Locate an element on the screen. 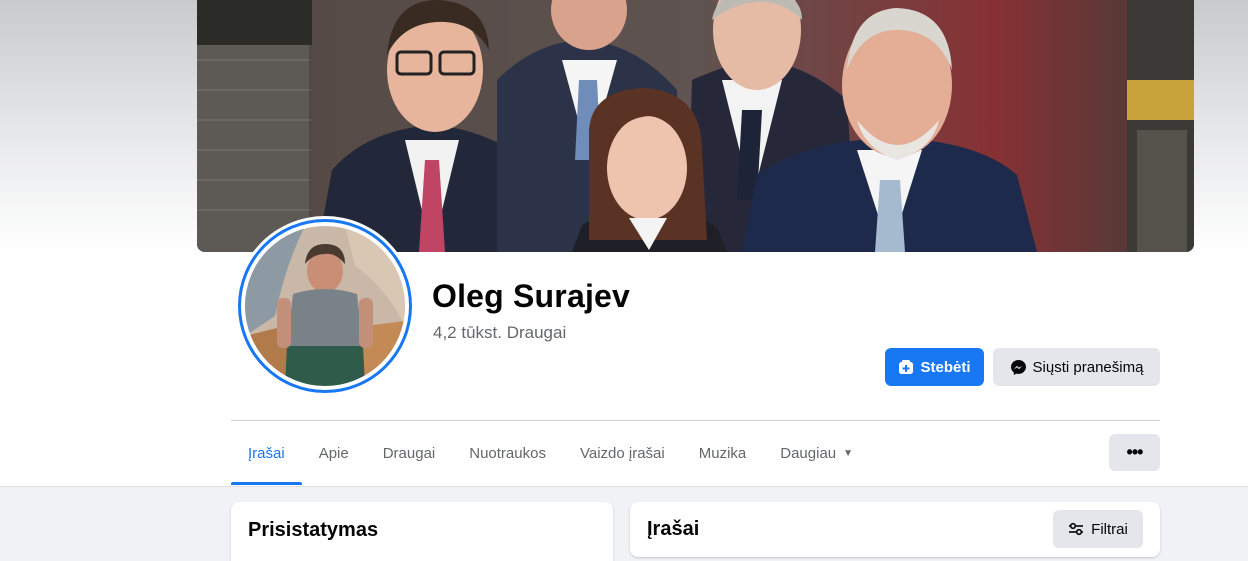 The image size is (1248, 561). follow-button: Stebėti is located at coordinates (934, 367).